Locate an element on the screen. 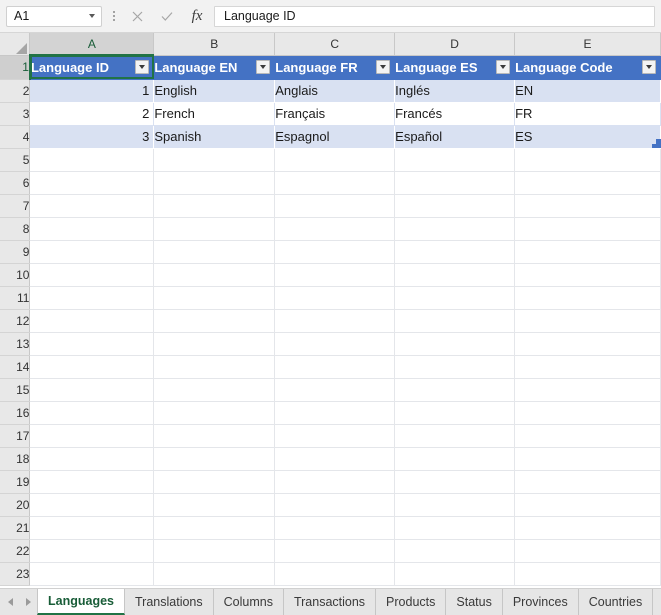 This screenshot has height=615, width=661. cell-A4: 3 is located at coordinates (92, 137).